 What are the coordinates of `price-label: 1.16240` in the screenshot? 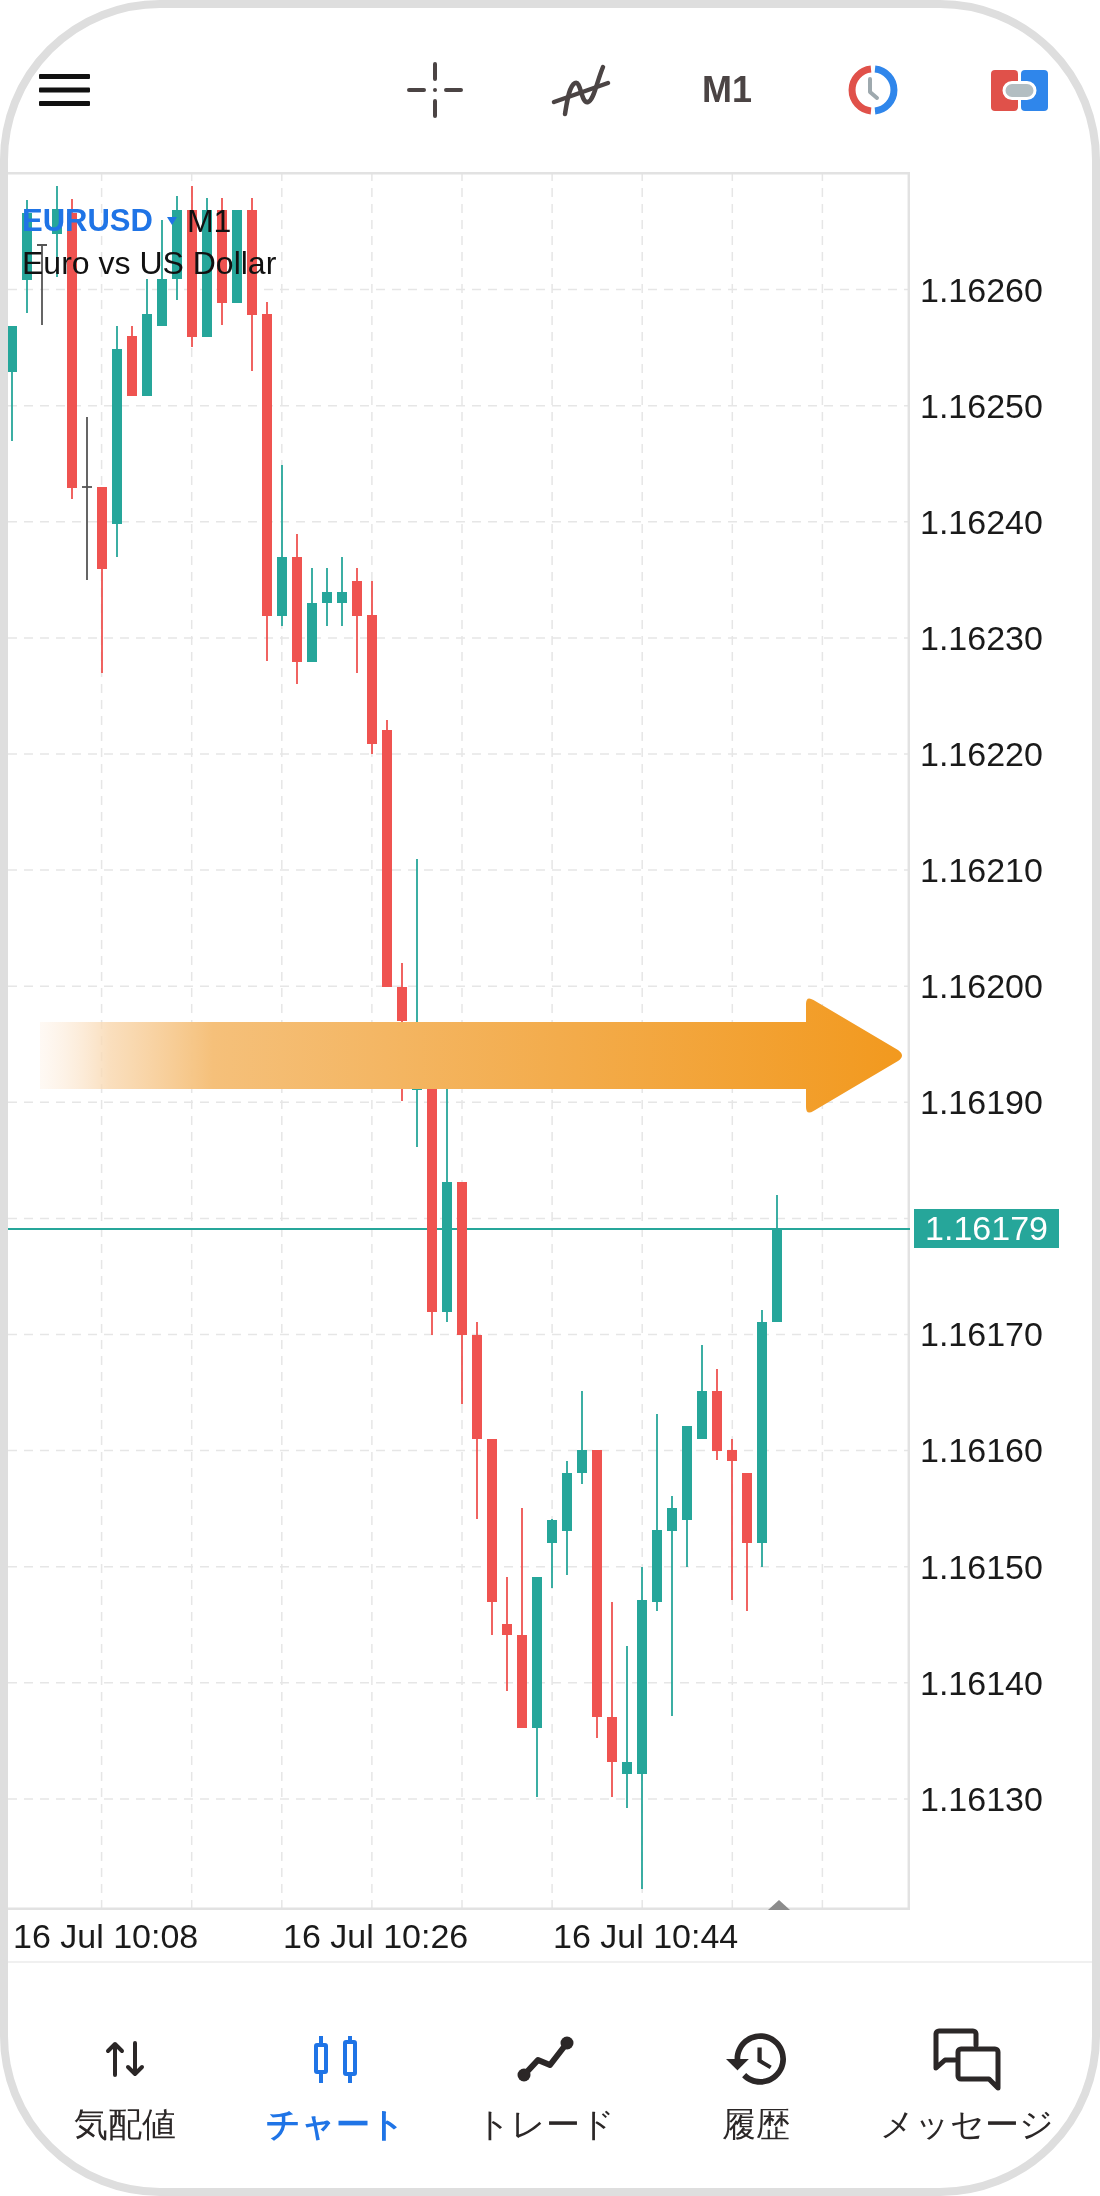 It's located at (981, 521).